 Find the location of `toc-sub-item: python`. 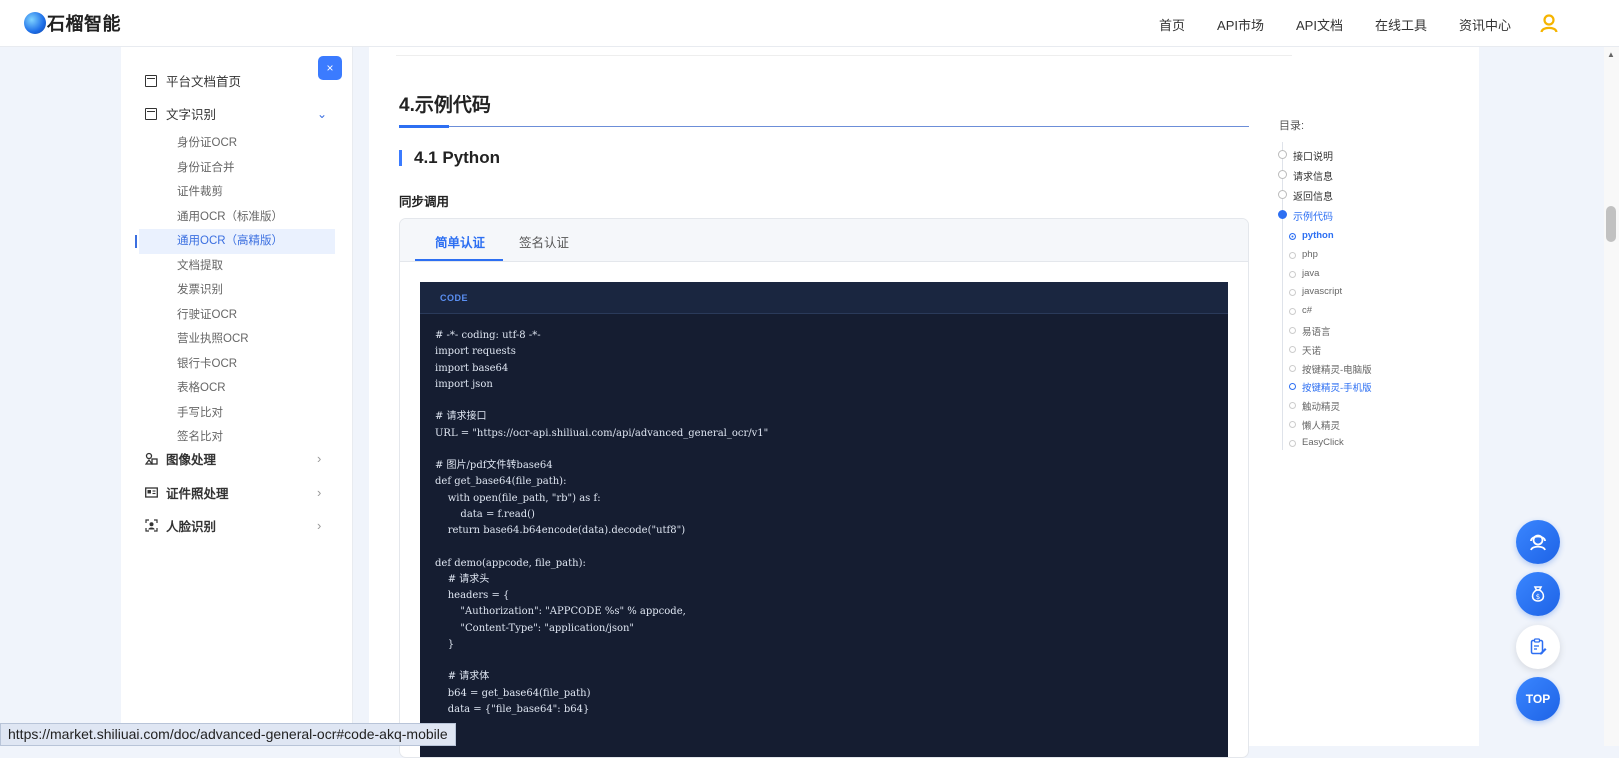

toc-sub-item: python is located at coordinates (1318, 235).